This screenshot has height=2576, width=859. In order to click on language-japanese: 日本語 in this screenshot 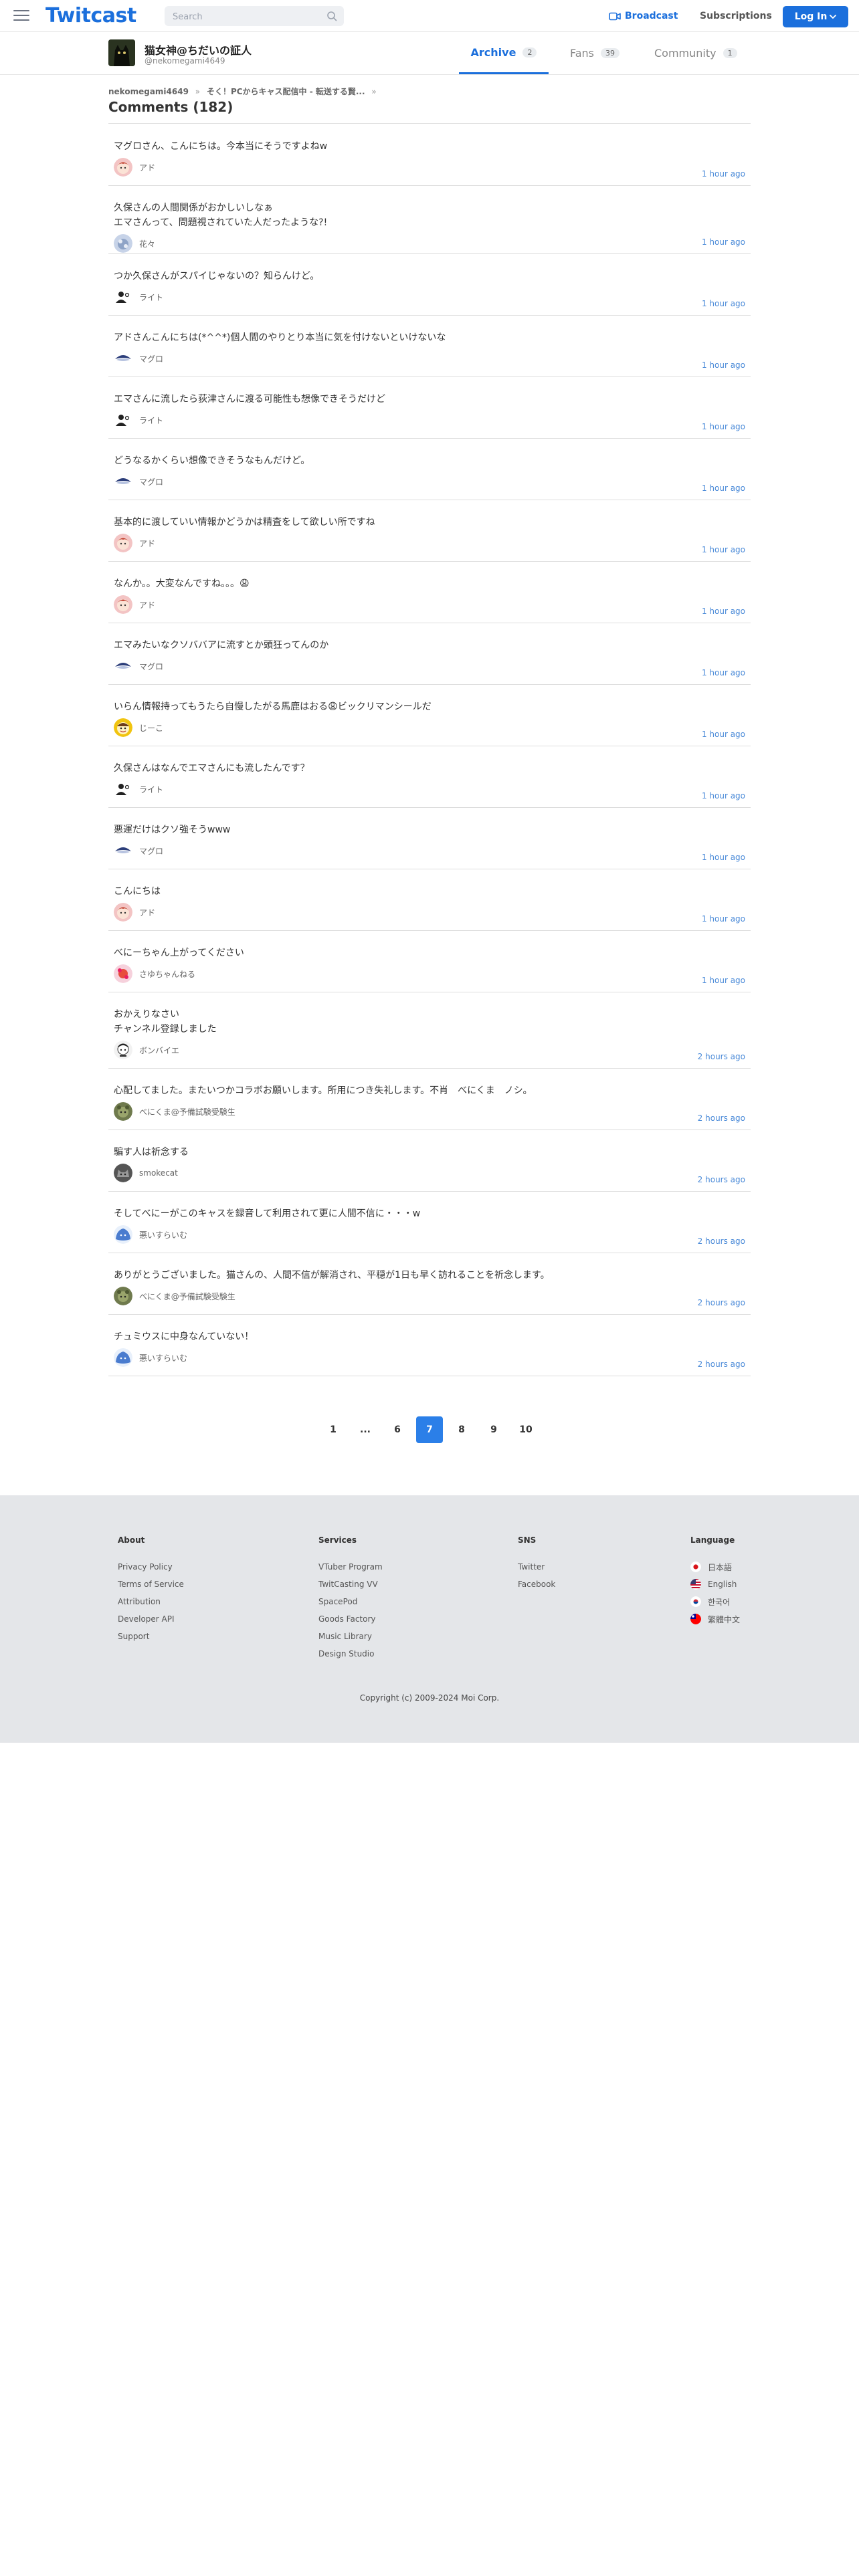, I will do `click(715, 1567)`.